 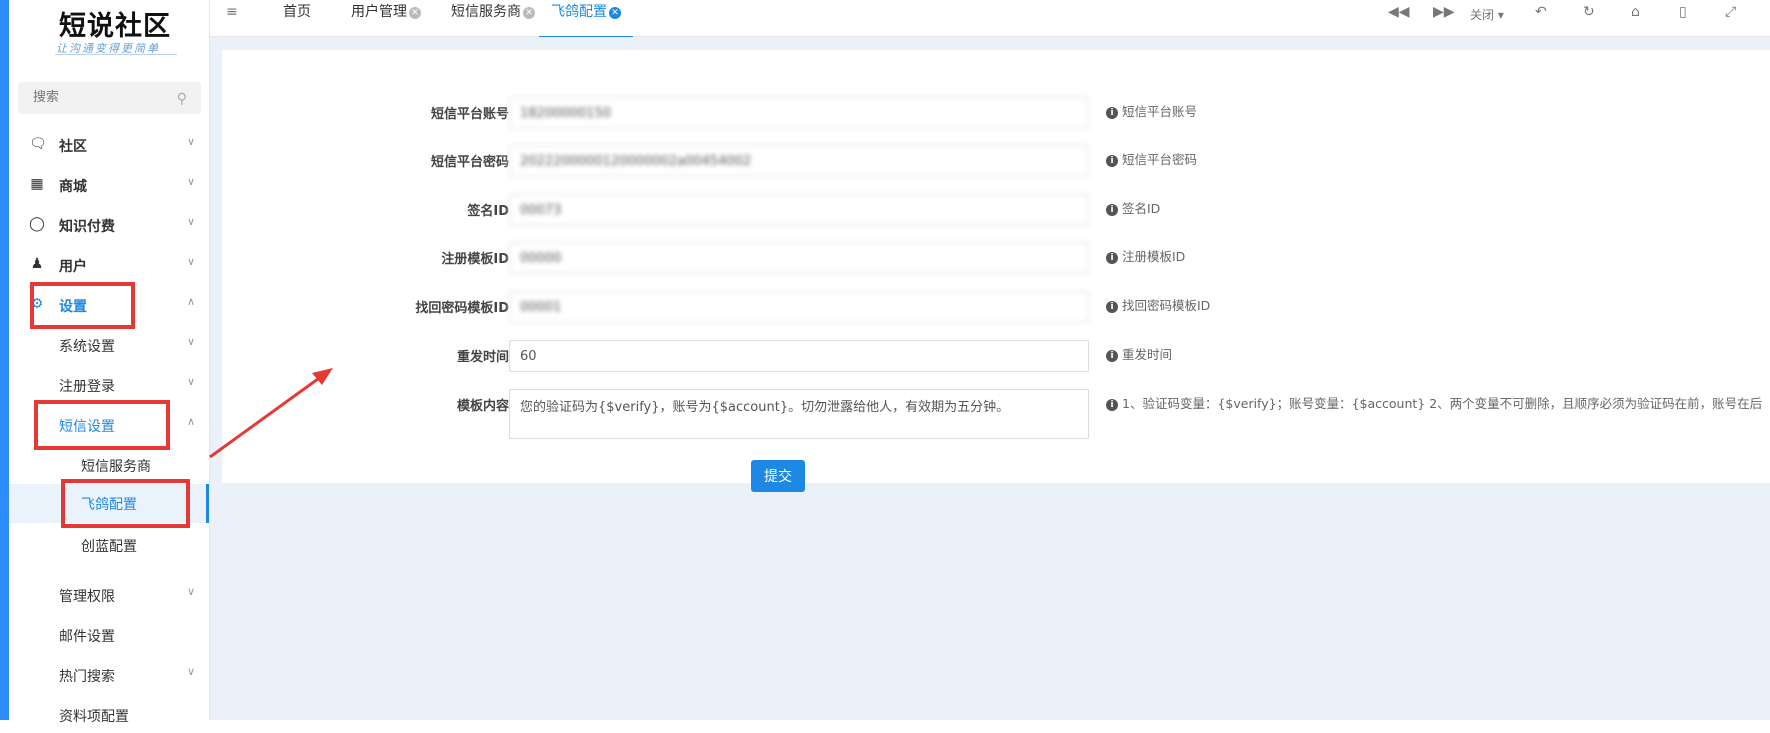 What do you see at coordinates (73, 307) in the screenshot?
I see `sidebar-item-label: 设置` at bounding box center [73, 307].